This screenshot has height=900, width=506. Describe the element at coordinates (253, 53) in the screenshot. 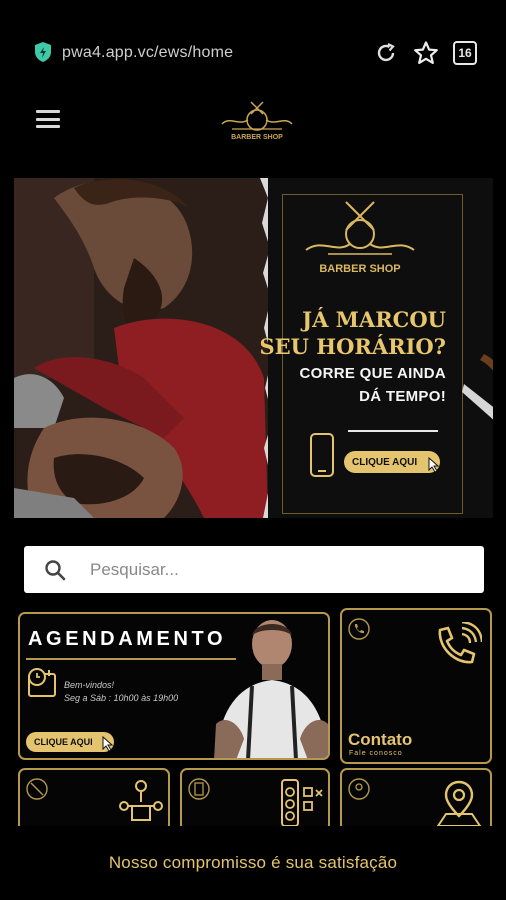

I see `browser-url-bar: pwa4.app.vc/ews/home 16` at that location.